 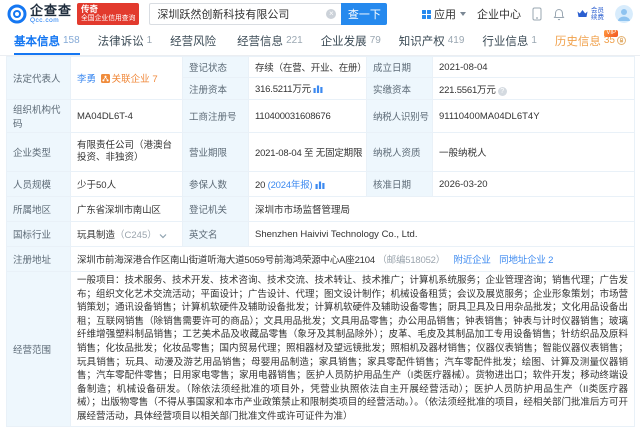 What do you see at coordinates (522, 260) in the screenshot?
I see `same-address-label: 同地址企业` at bounding box center [522, 260].